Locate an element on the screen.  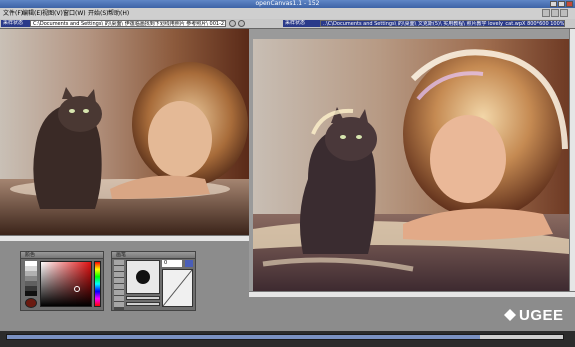
eraser-icon is located at coordinates (119, 286).